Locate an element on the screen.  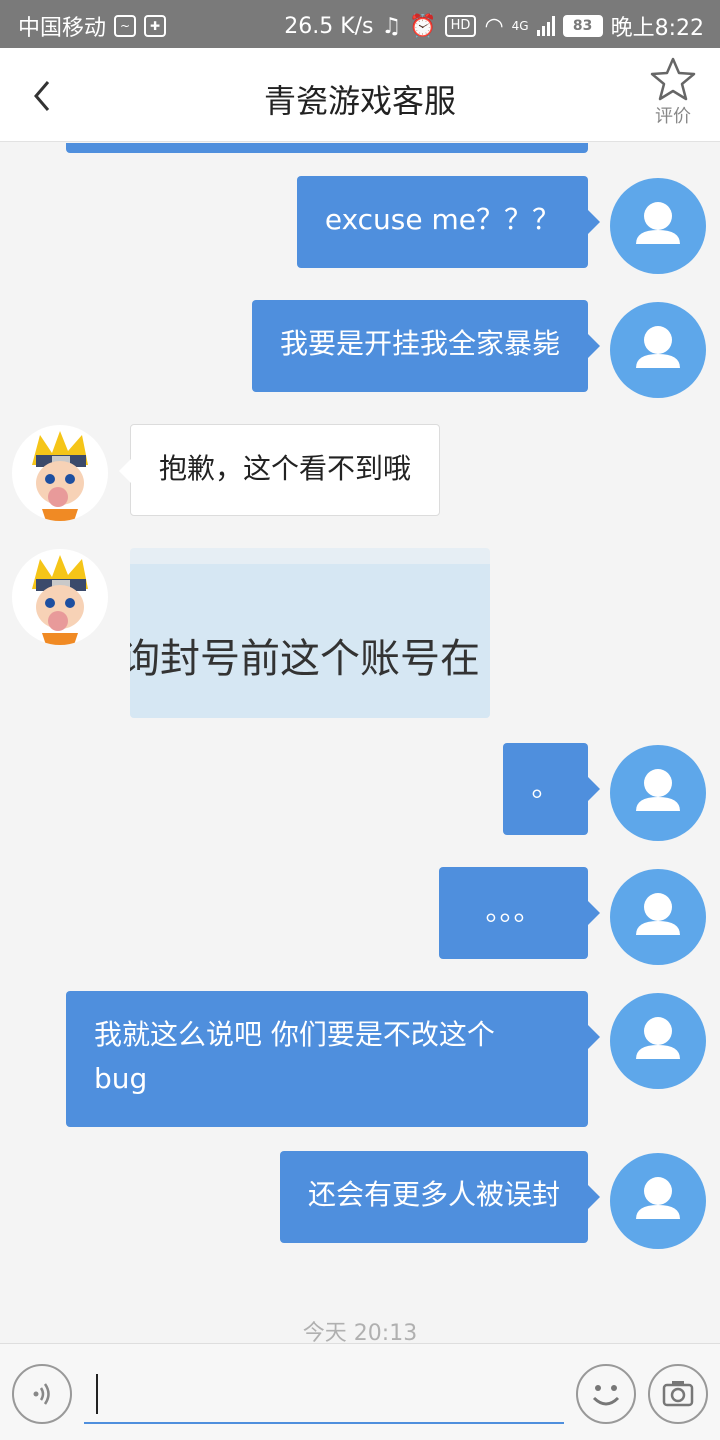
message-row: 我要是开挂我全家暴毙 is located at coordinates (360, 349).